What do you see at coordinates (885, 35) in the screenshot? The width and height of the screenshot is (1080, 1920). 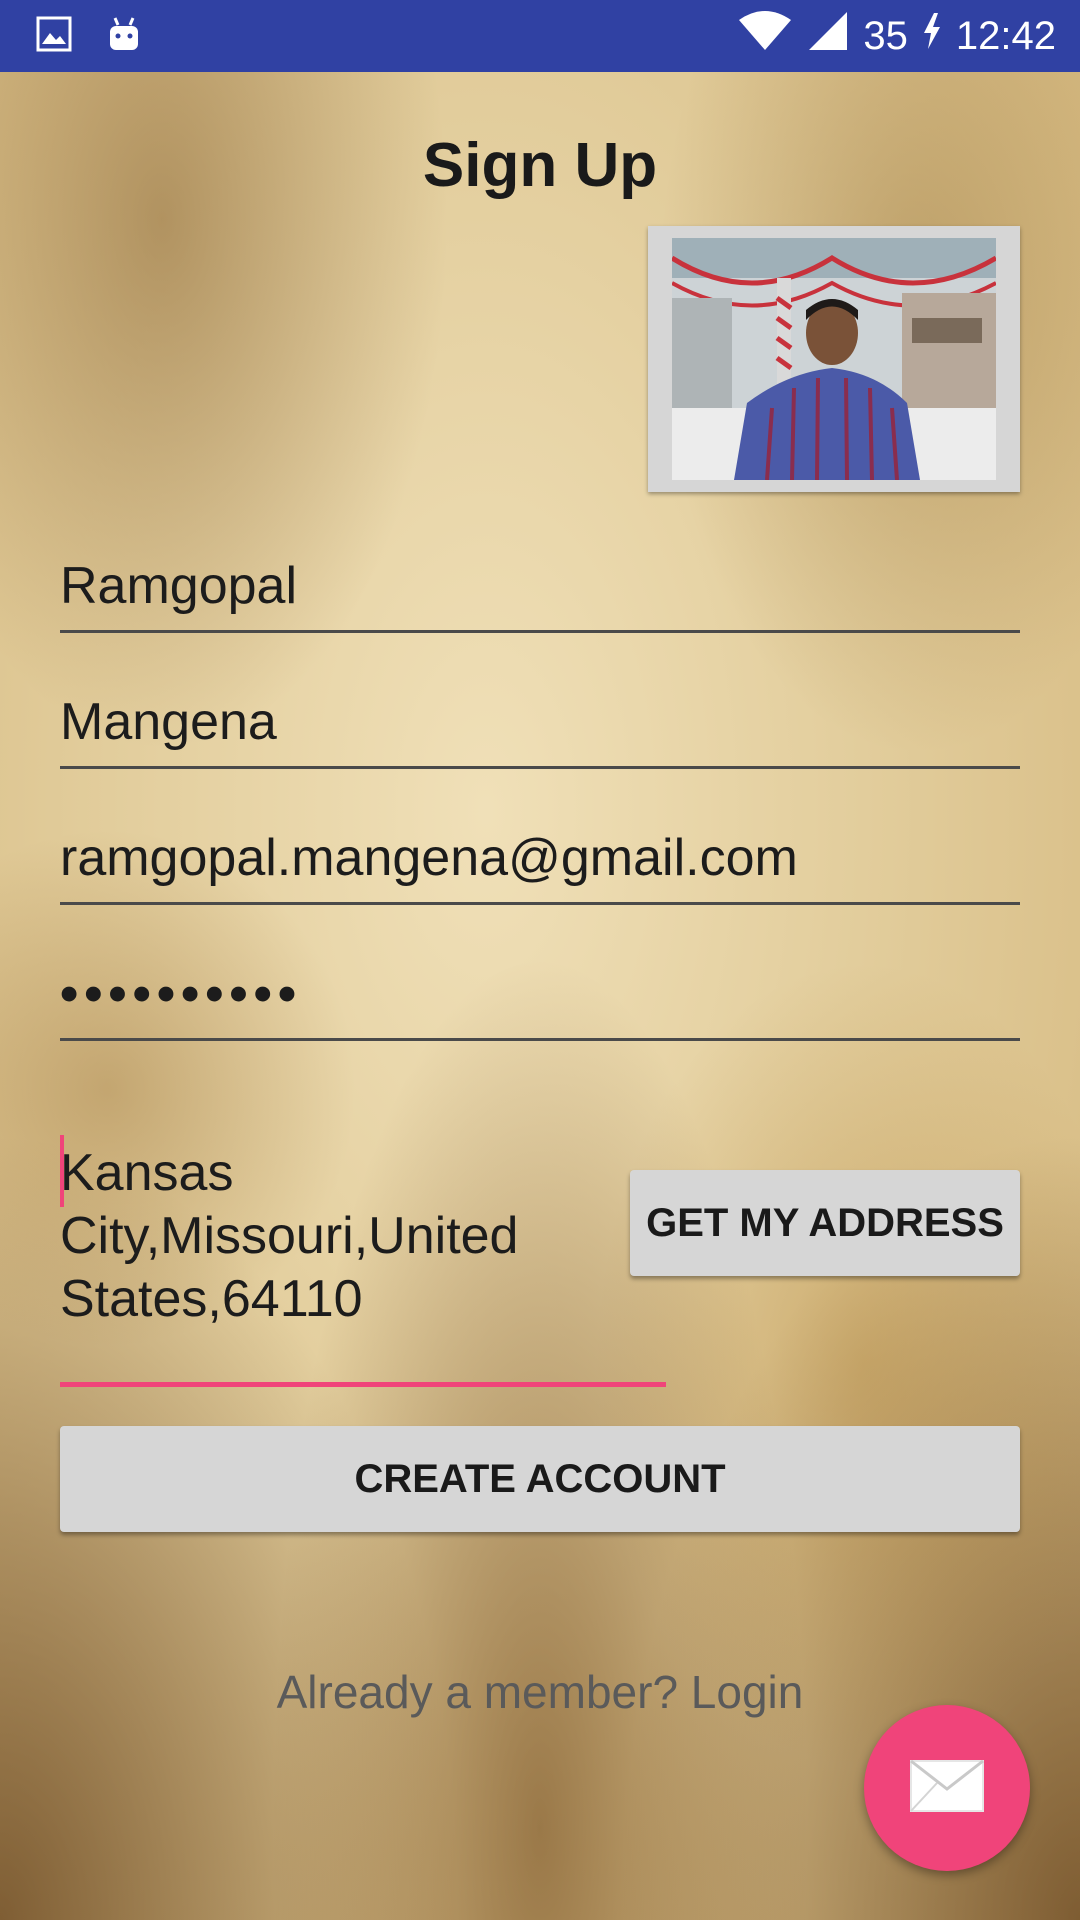 I see `battery-level: 35` at bounding box center [885, 35].